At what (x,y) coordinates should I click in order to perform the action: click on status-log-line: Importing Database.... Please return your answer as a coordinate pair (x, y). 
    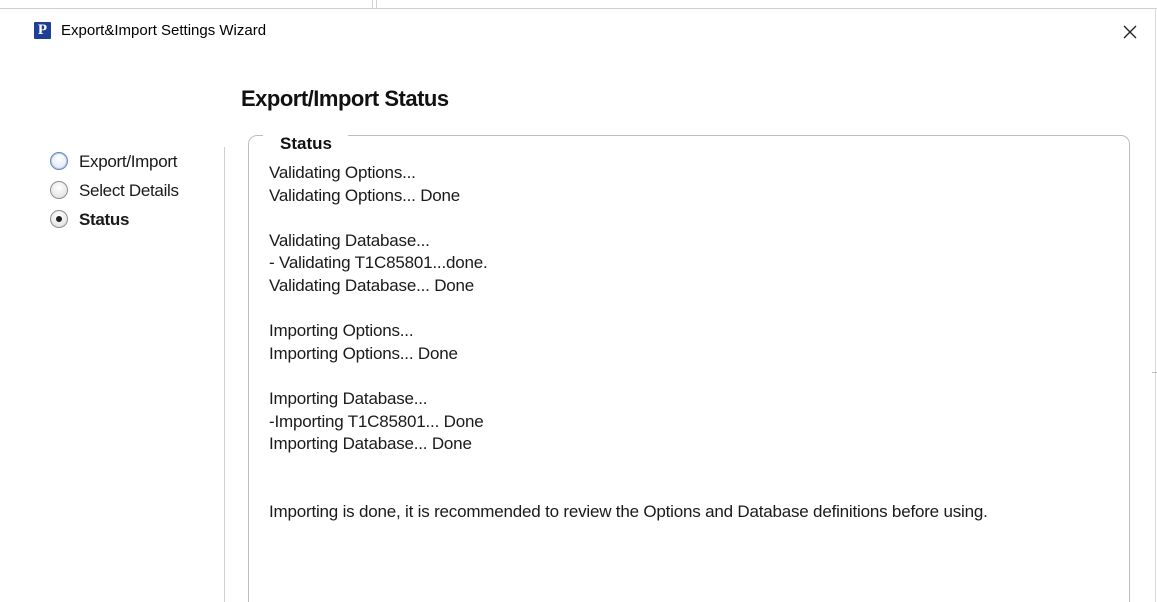
    Looking at the image, I should click on (348, 398).